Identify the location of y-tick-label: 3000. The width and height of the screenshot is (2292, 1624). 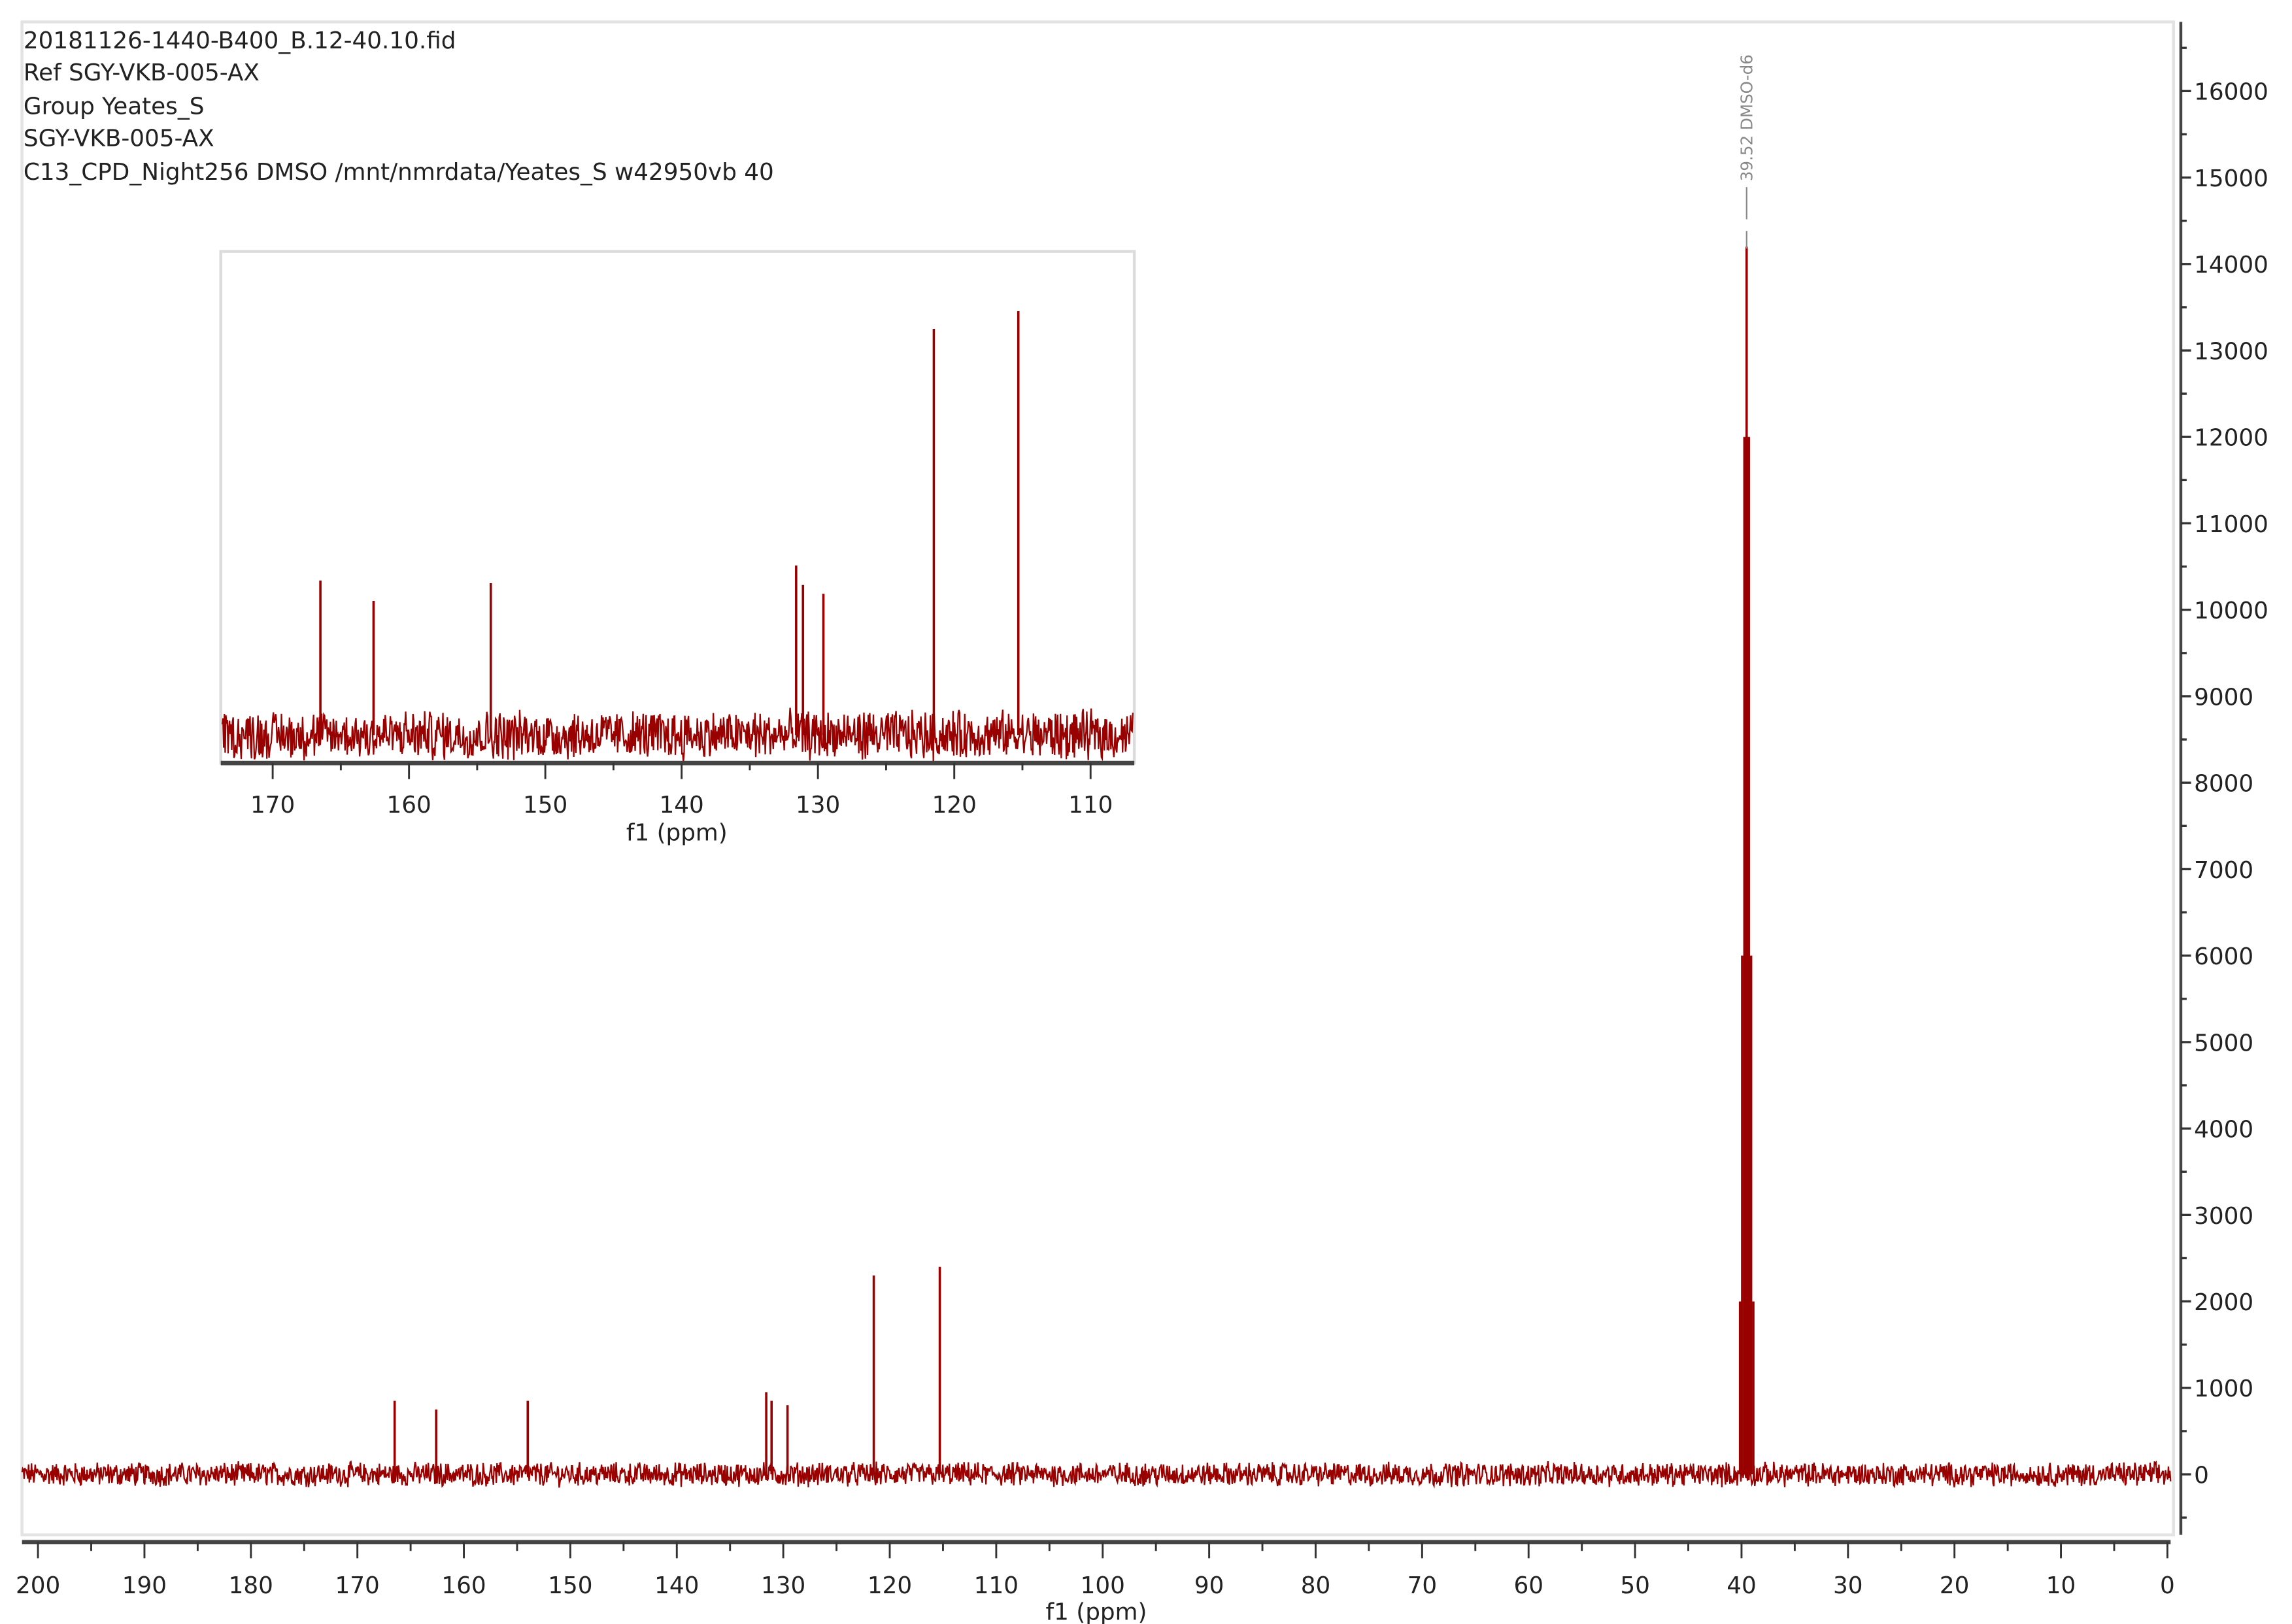
(2223, 1216).